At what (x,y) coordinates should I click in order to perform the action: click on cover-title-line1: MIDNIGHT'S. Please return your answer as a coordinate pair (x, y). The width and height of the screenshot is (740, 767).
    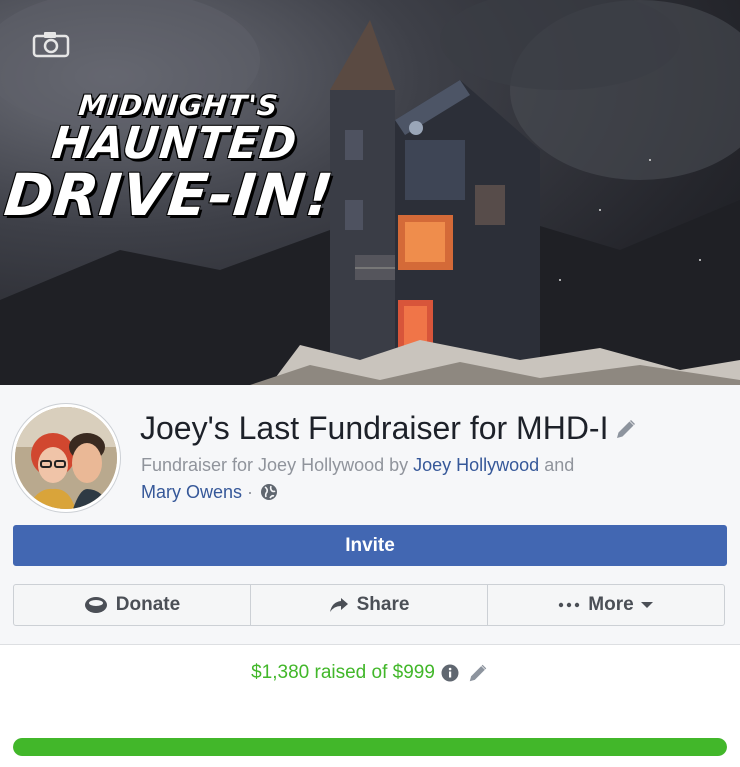
    Looking at the image, I should click on (178, 105).